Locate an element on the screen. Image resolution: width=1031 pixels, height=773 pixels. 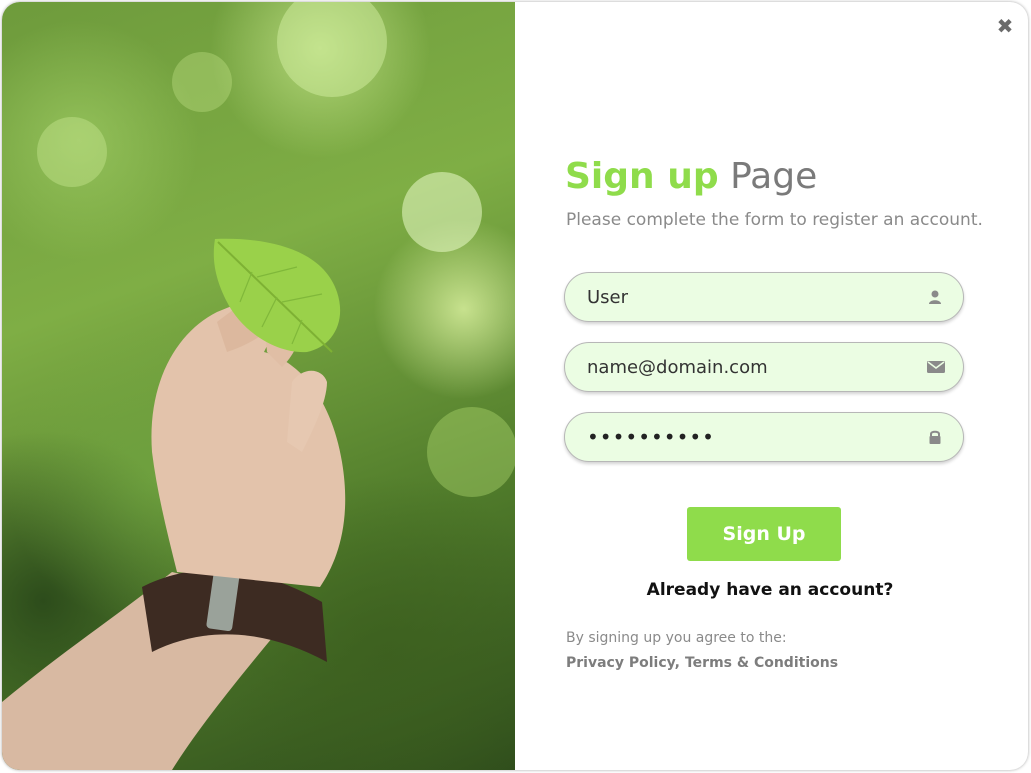
terms-notice: By signing up you agree to the: is located at coordinates (676, 638).